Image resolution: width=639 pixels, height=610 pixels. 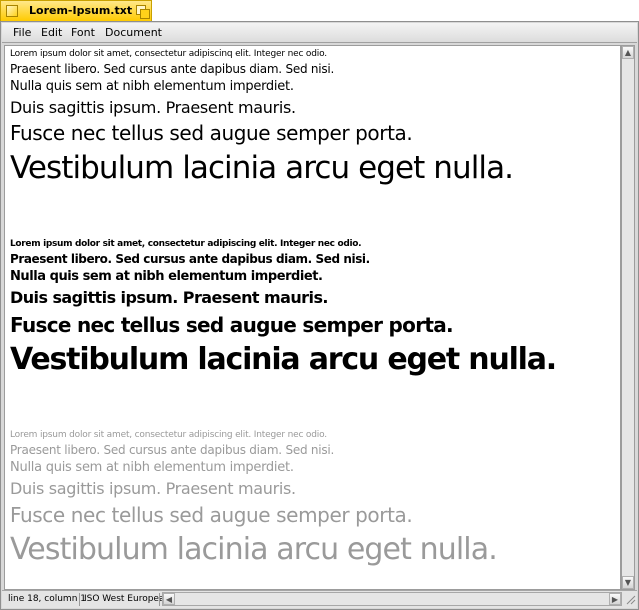 What do you see at coordinates (628, 52) in the screenshot?
I see `scroll-up-icon: ▲` at bounding box center [628, 52].